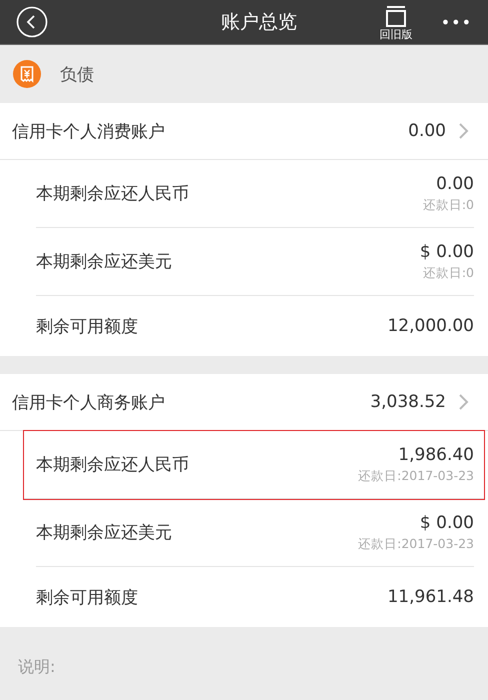  I want to click on back-icon, so click(32, 22).